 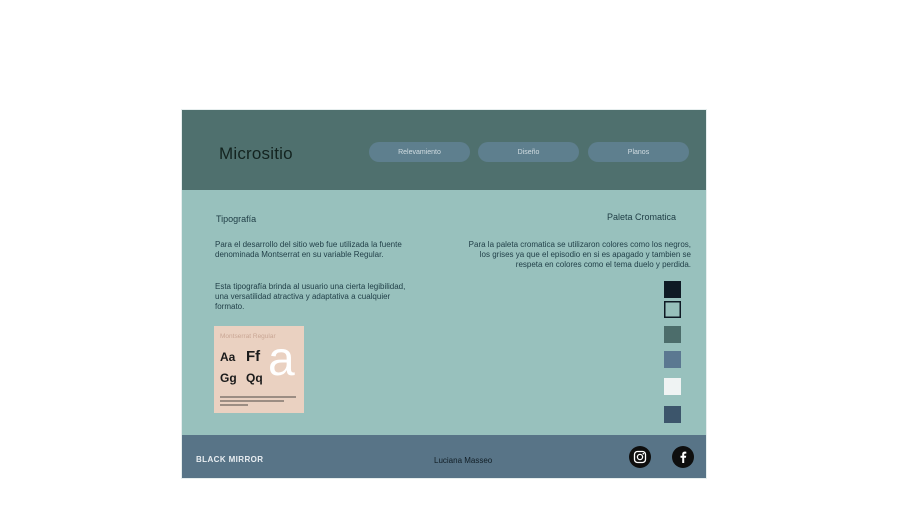 What do you see at coordinates (640, 457) in the screenshot?
I see `instagram-icon` at bounding box center [640, 457].